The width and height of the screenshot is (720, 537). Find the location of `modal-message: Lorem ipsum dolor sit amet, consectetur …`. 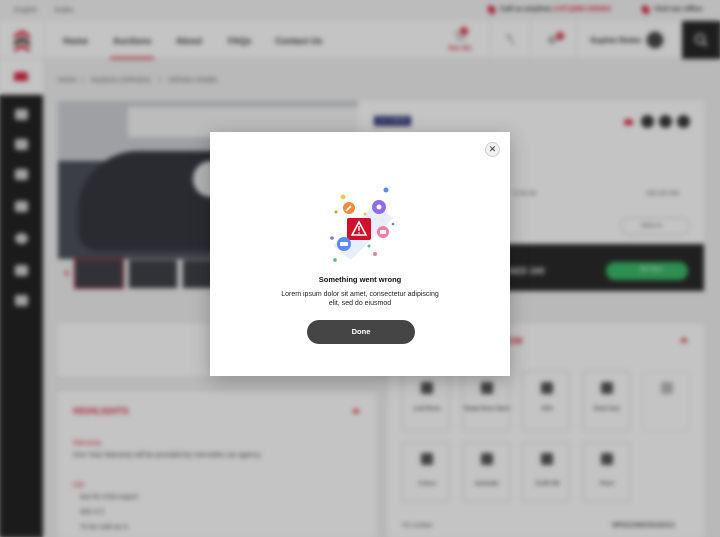

modal-message: Lorem ipsum dolor sit amet, consectetur … is located at coordinates (360, 299).